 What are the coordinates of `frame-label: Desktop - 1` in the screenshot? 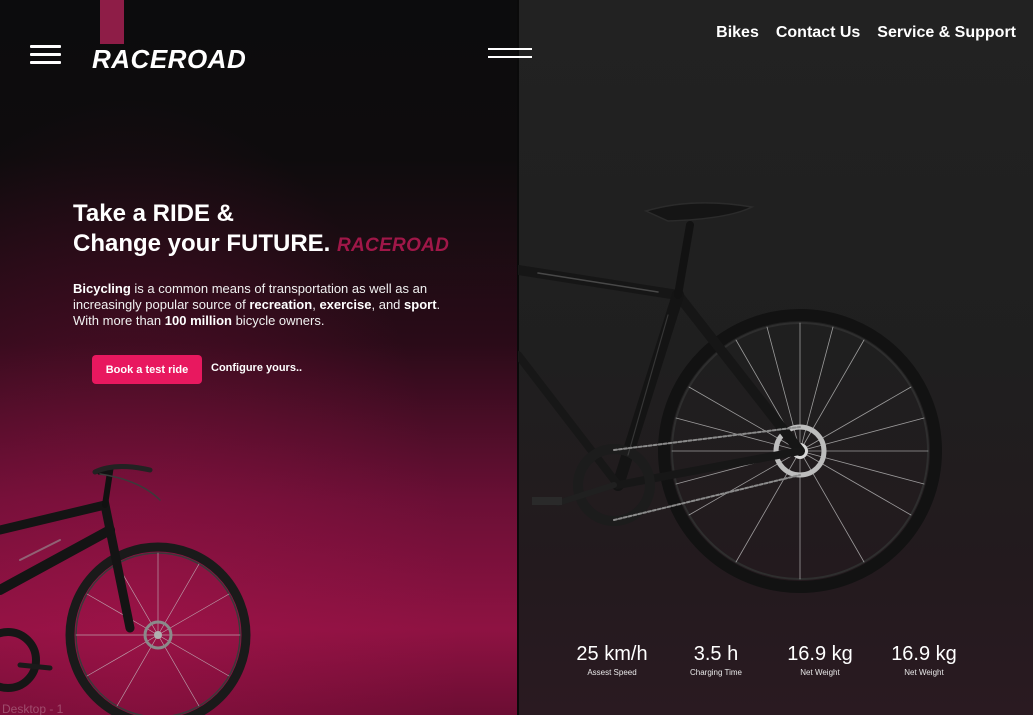 It's located at (33, 708).